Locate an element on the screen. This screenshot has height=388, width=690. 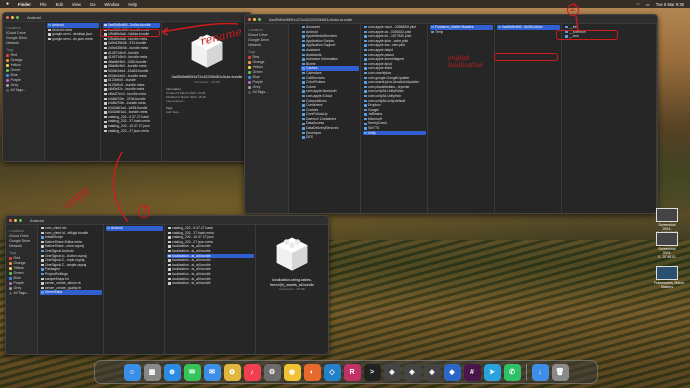
annotation-box-target-file is located at coordinates (587, 35).